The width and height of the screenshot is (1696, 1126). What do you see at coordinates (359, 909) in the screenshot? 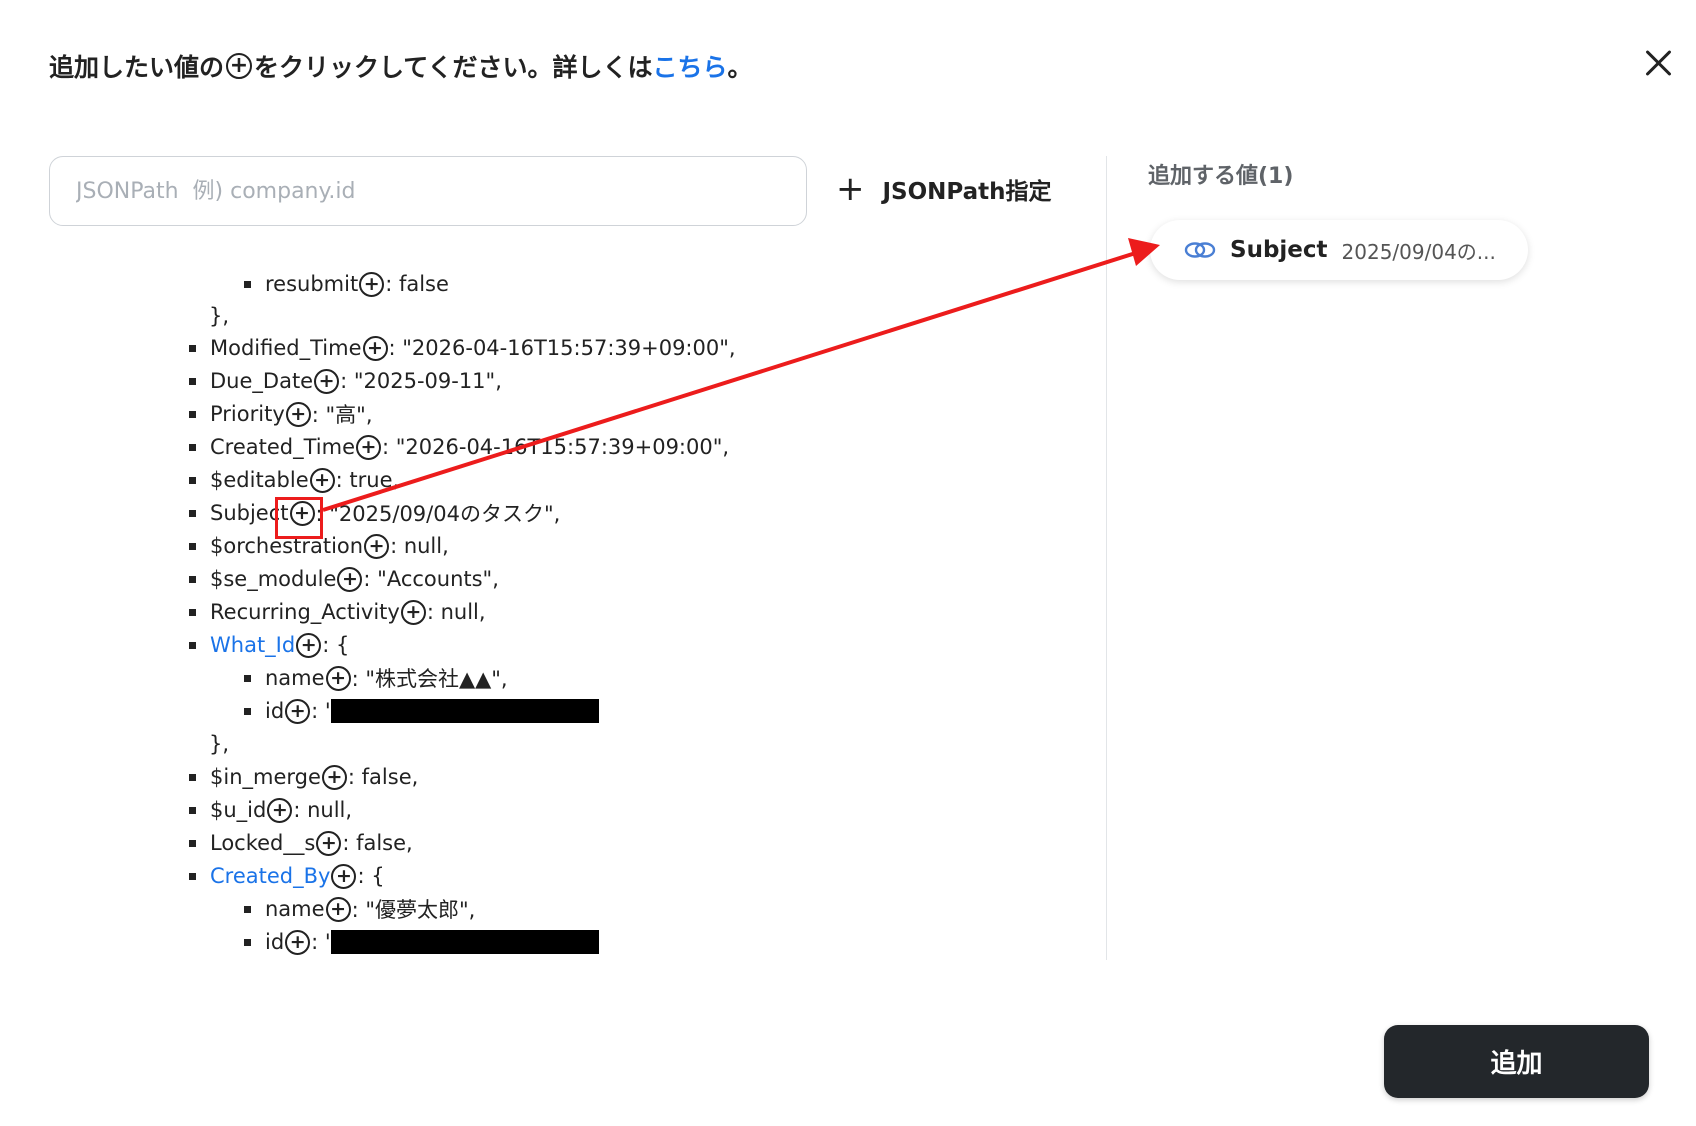
I see `list-item: name + : "優夢太郎",` at bounding box center [359, 909].